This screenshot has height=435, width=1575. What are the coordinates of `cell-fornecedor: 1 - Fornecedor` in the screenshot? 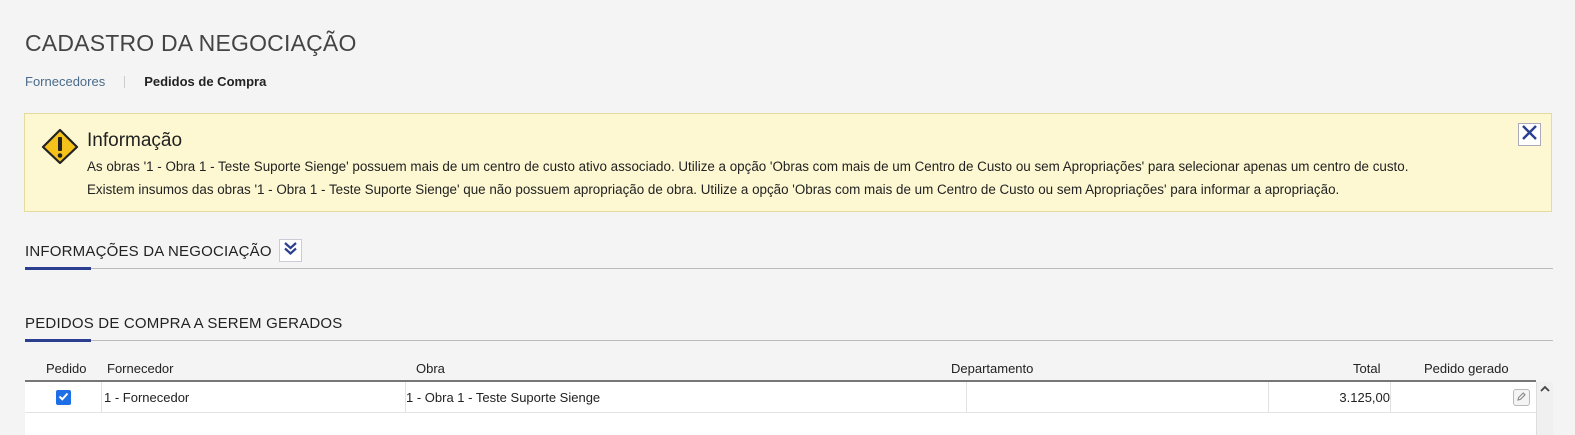 It's located at (147, 397).